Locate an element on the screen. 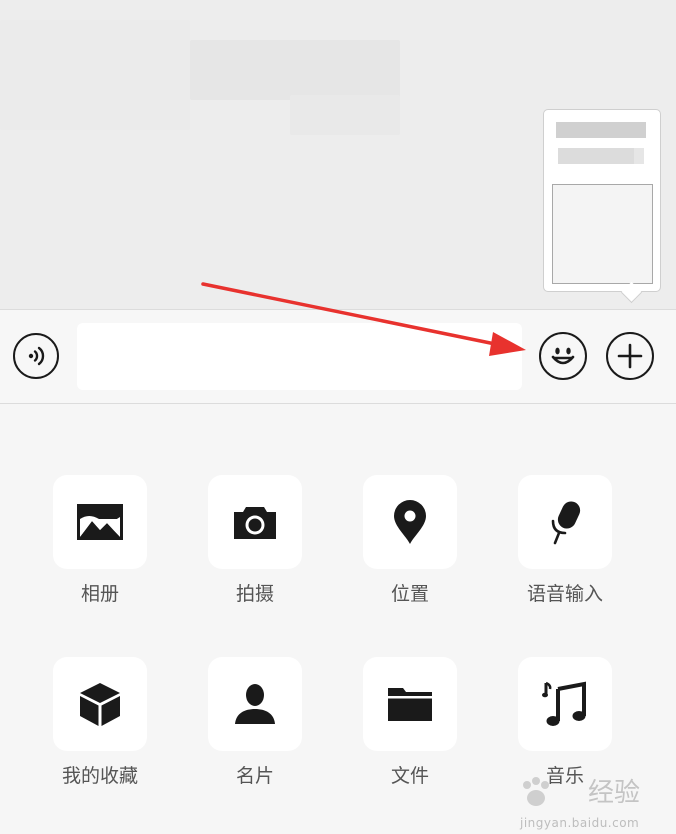  panel-item-label: 文件 is located at coordinates (409, 776).